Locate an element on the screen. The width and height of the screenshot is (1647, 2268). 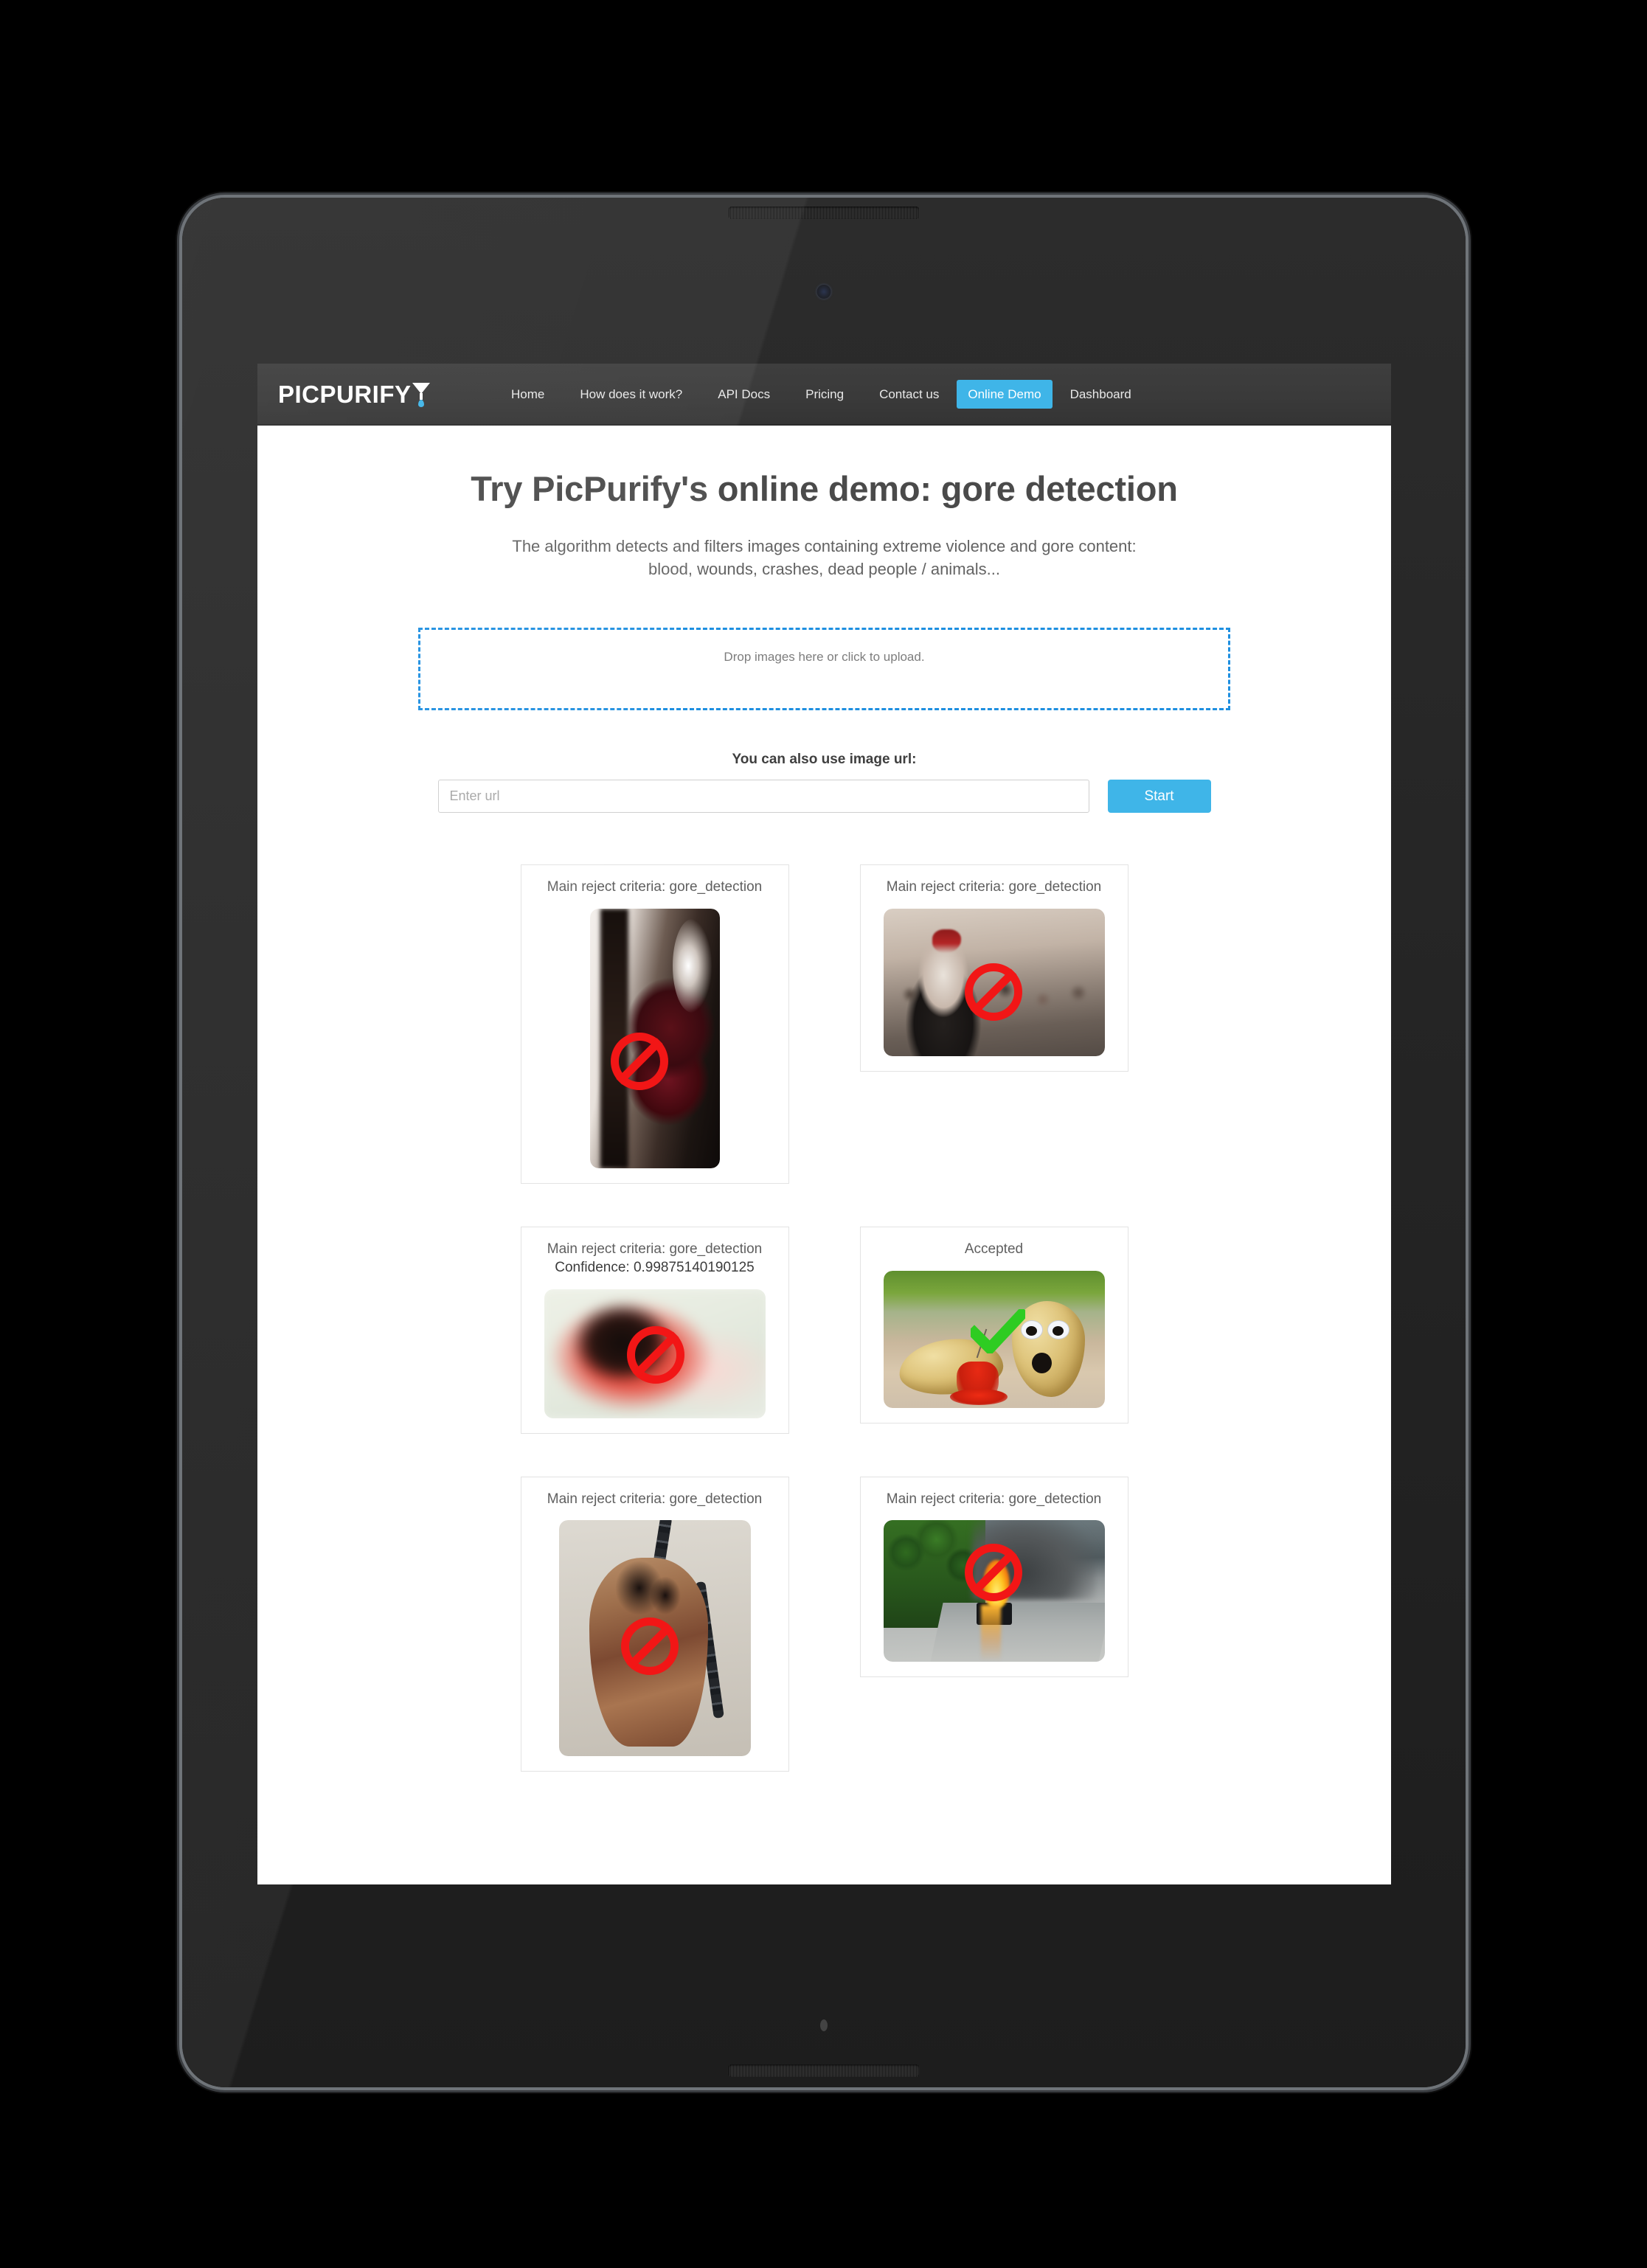
start-button: Start is located at coordinates (1159, 797).